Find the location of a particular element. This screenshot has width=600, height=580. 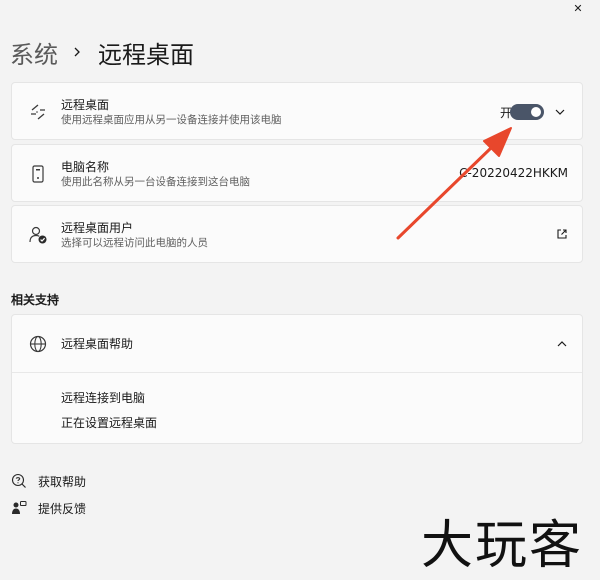

remote-users-subtitle: 选择可以远程访问此电脑的人员 is located at coordinates (134, 243).